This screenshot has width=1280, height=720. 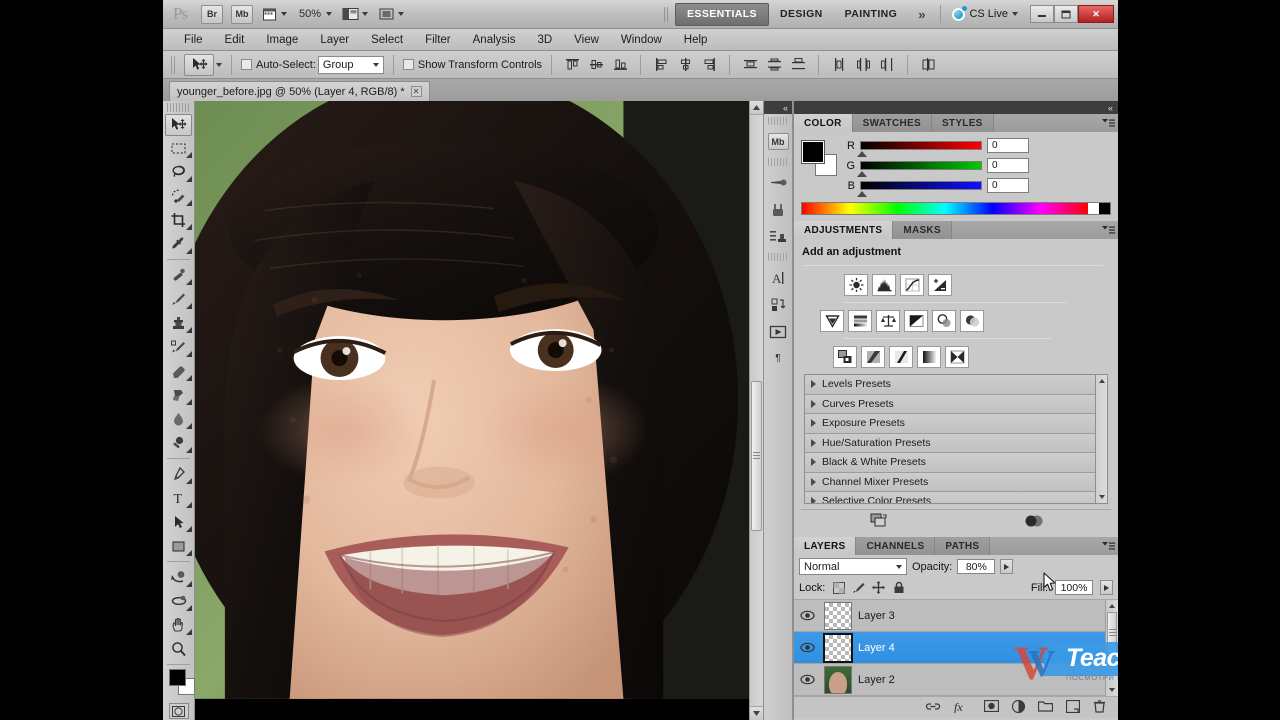 I want to click on mini-bridge-icon: Mb, so click(x=778, y=141).